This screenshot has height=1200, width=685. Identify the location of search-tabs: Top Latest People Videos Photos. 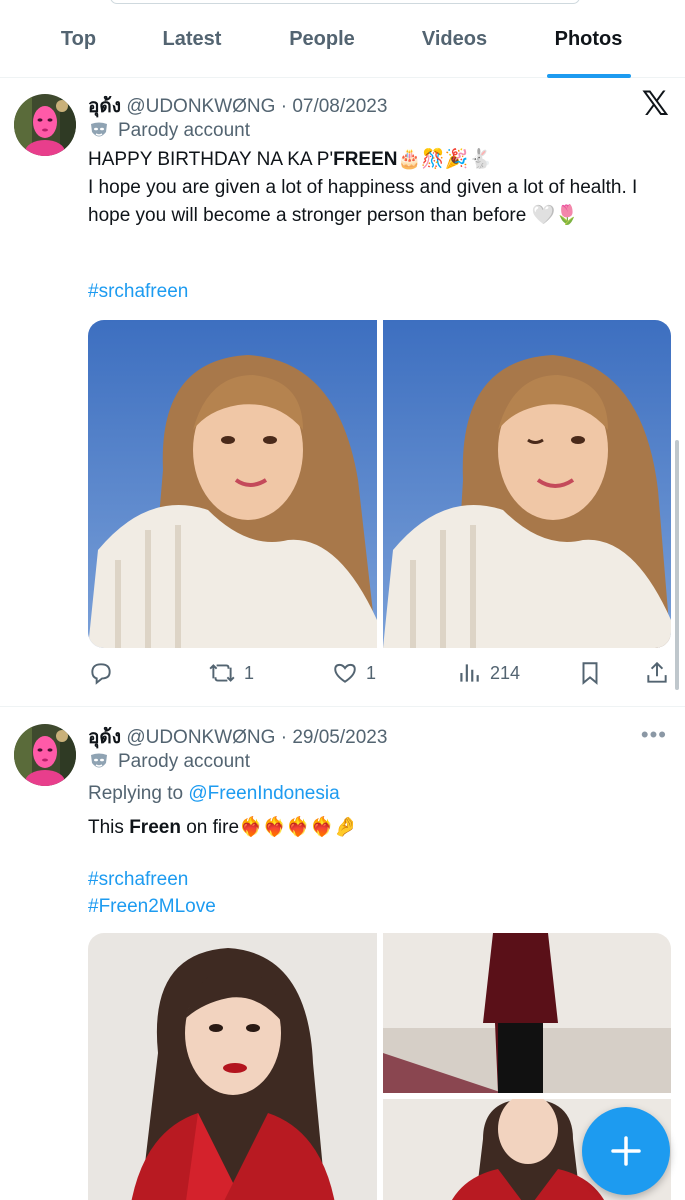
(342, 39).